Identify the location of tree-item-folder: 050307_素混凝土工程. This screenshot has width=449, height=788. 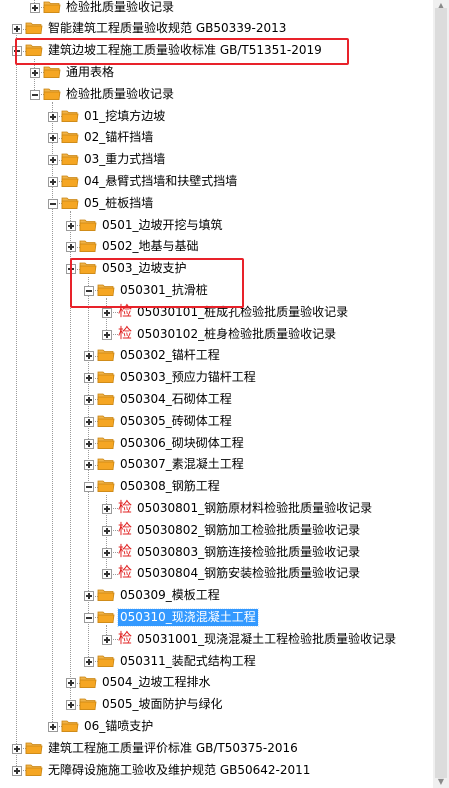
(216, 465).